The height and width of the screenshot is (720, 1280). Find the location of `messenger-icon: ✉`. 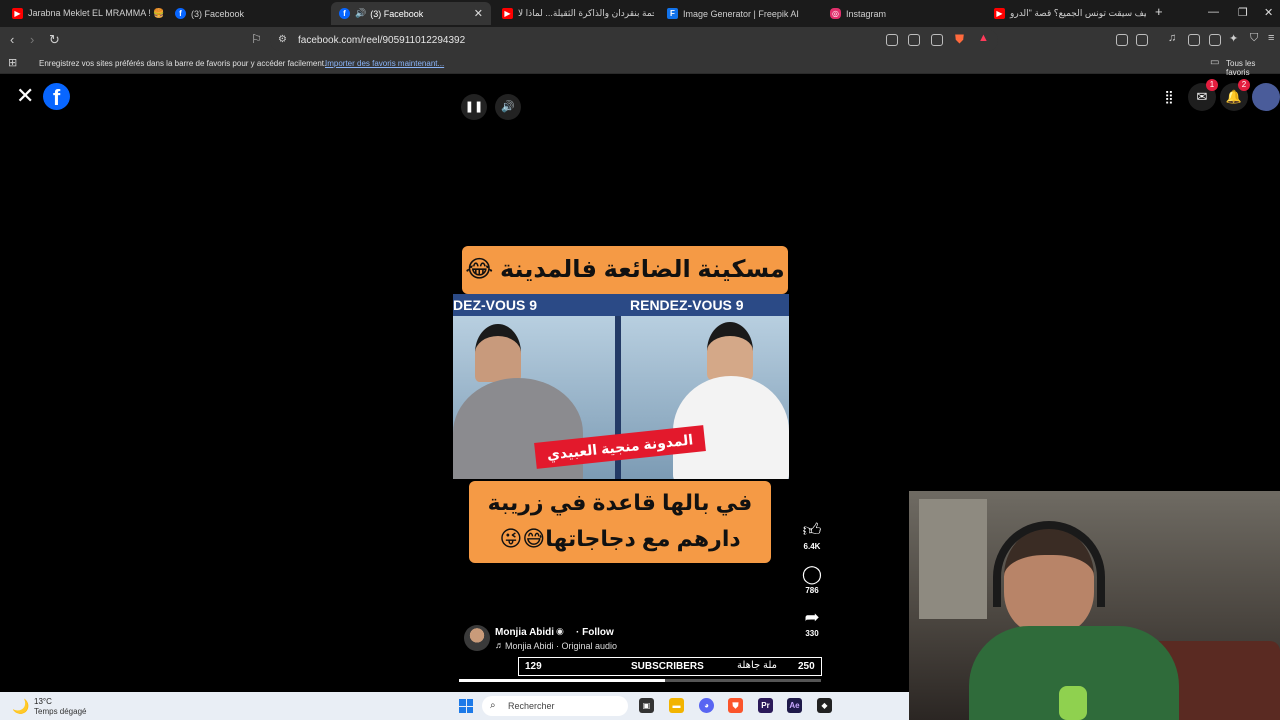

messenger-icon: ✉ is located at coordinates (1202, 96).